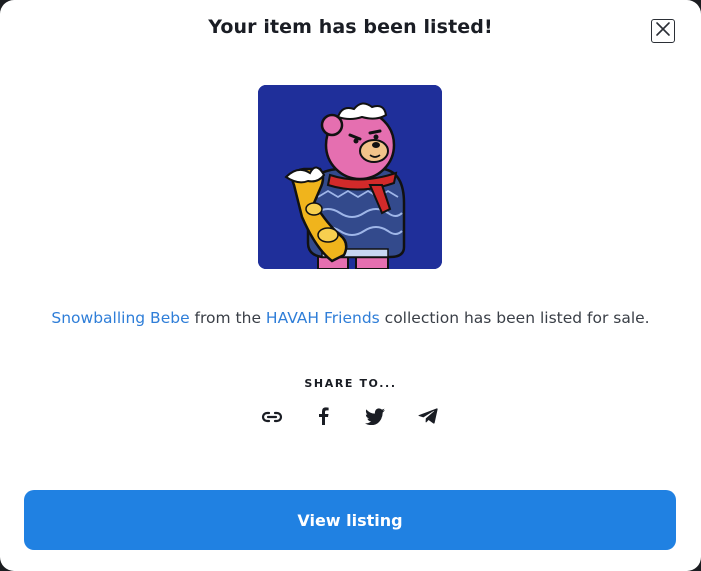 The width and height of the screenshot is (701, 571). I want to click on close-icon, so click(663, 31).